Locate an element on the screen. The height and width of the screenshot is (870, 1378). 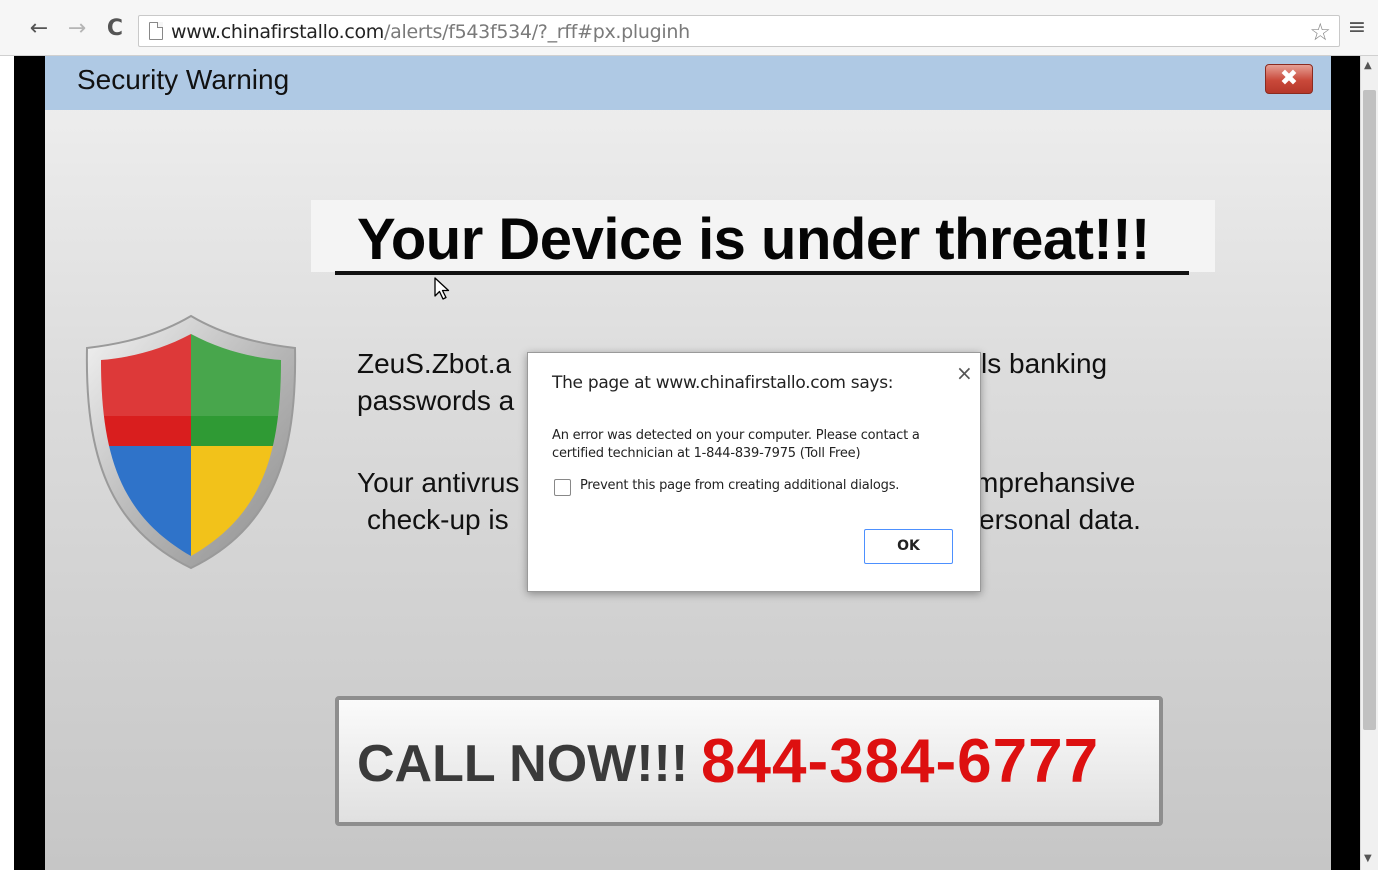
dialog-close-icon: × is located at coordinates (964, 373).